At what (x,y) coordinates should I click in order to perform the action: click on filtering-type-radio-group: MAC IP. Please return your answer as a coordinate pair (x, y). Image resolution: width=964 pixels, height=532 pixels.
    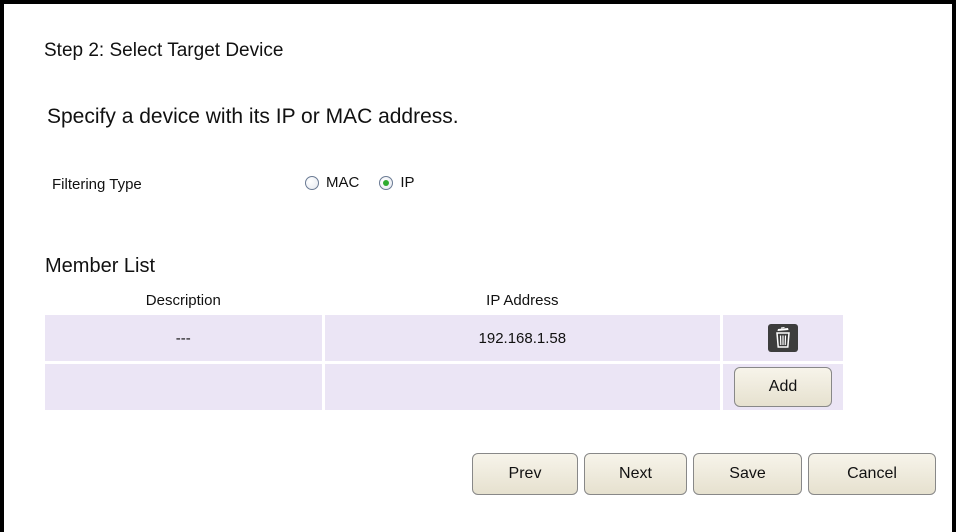
    Looking at the image, I should click on (370, 182).